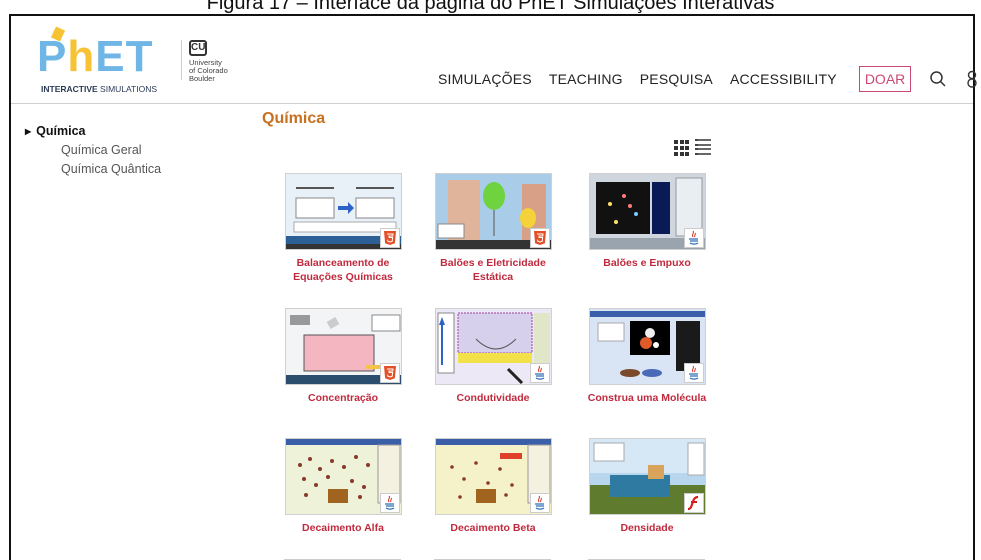 This screenshot has height=560, width=981. I want to click on category-sidebar: ▶ Química Química Geral Química Quântica, so click(125, 150).